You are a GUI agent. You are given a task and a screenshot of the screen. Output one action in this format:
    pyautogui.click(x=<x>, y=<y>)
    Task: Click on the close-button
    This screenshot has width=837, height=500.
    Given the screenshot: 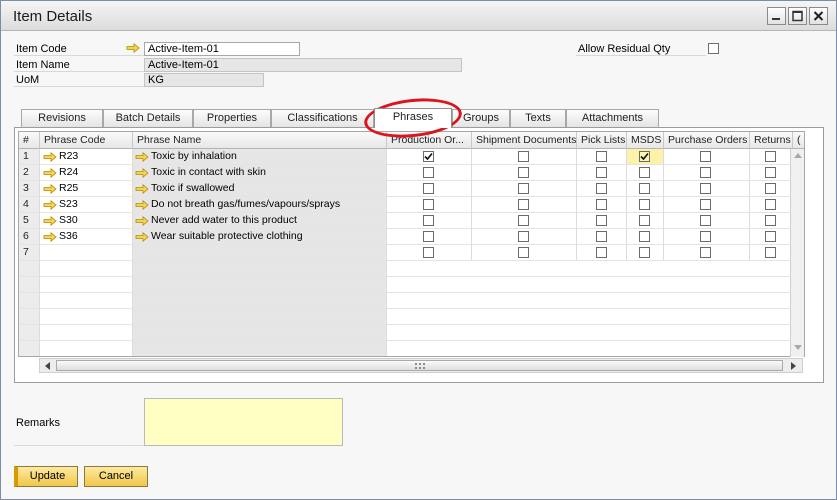 What is the action you would take?
    pyautogui.click(x=818, y=16)
    